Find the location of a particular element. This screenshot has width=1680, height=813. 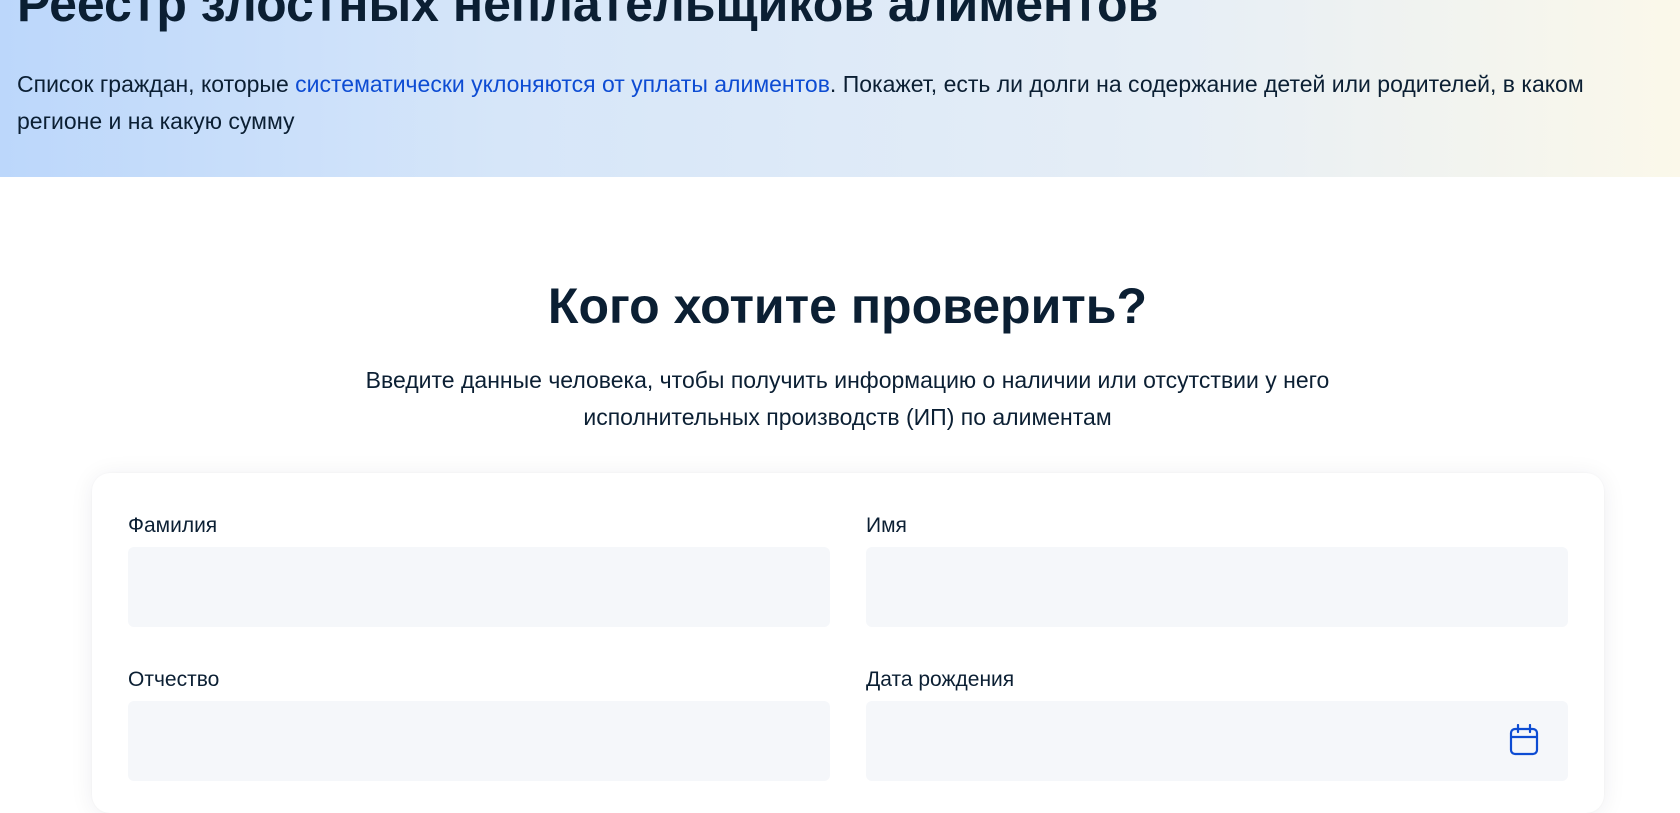

page-title: Реестр злостных неплательщиков алиментов is located at coordinates (588, 16).